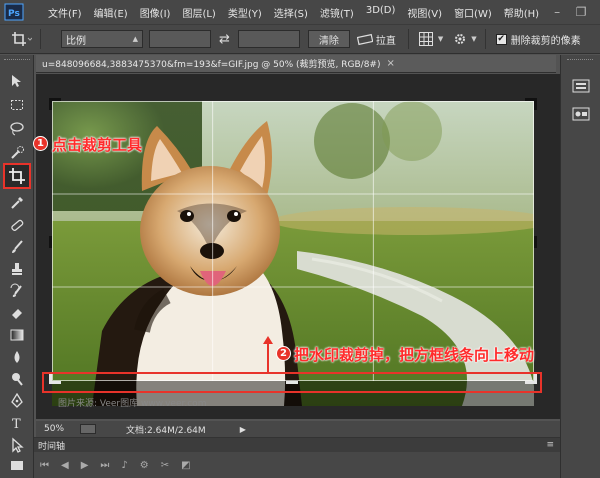 Image resolution: width=600 pixels, height=478 pixels. Describe the element at coordinates (17, 357) in the screenshot. I see `blur-tool-icon` at that location.